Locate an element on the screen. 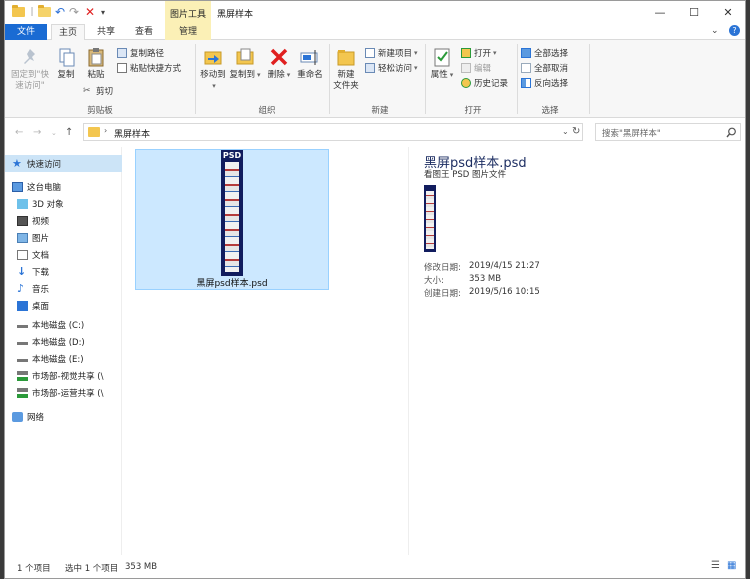  modified-label: 修改日期: is located at coordinates (442, 268).